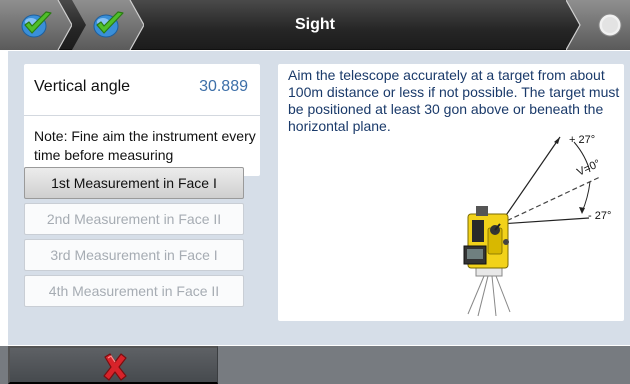 This screenshot has height=384, width=630. I want to click on bottom-bar, so click(315, 365).